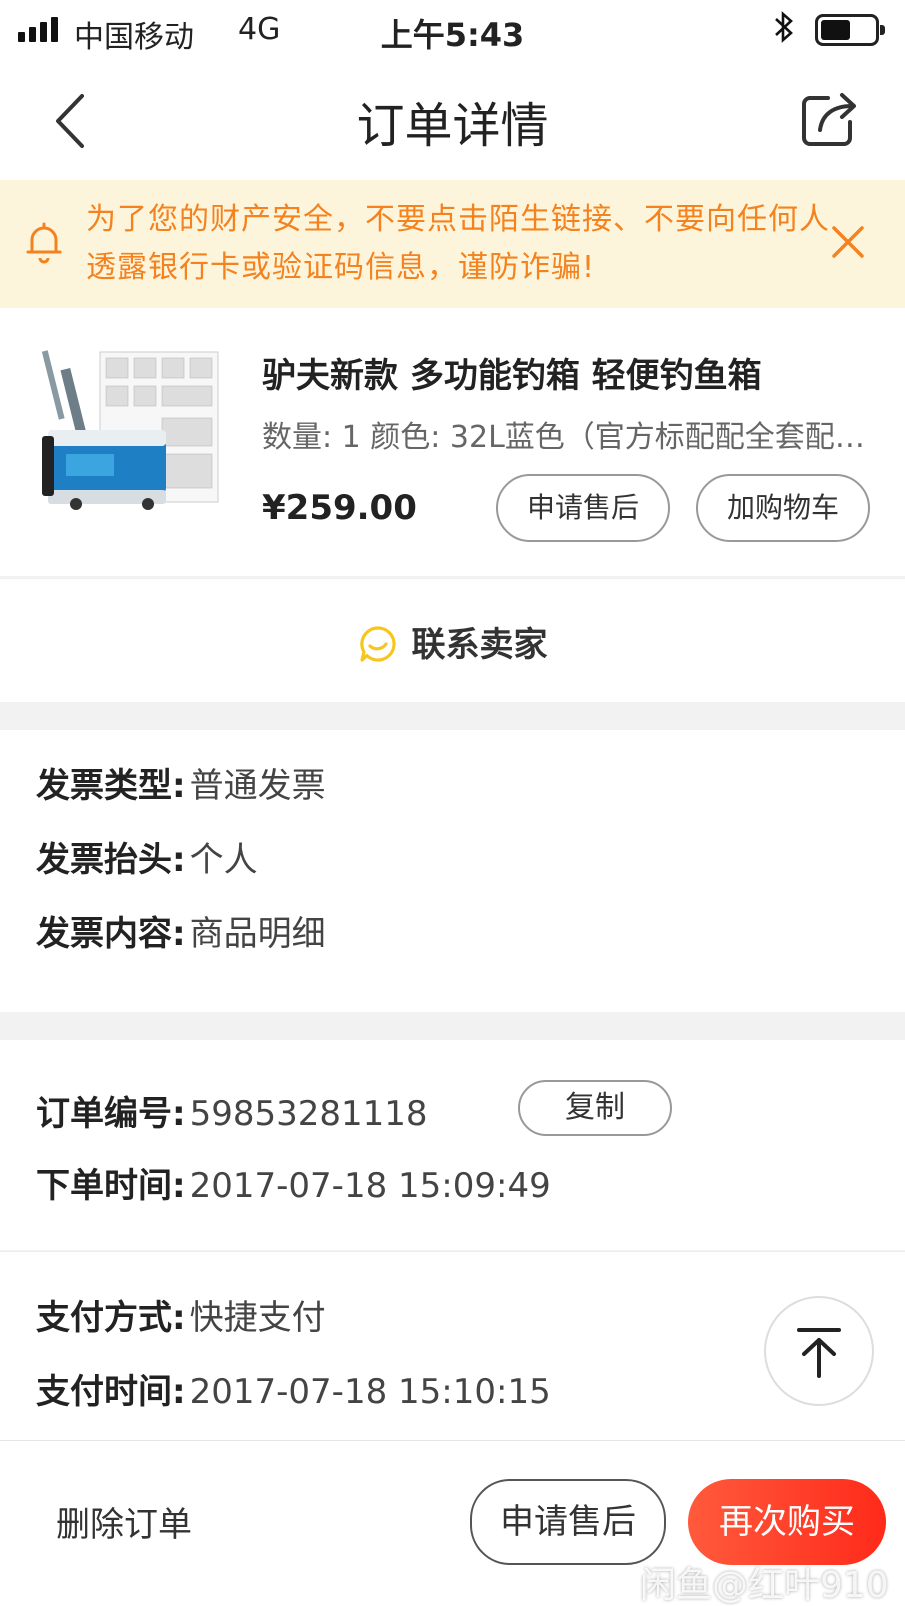 The height and width of the screenshot is (1606, 905). I want to click on payment-method-row: 支付方式: 快捷支付, so click(181, 1314).